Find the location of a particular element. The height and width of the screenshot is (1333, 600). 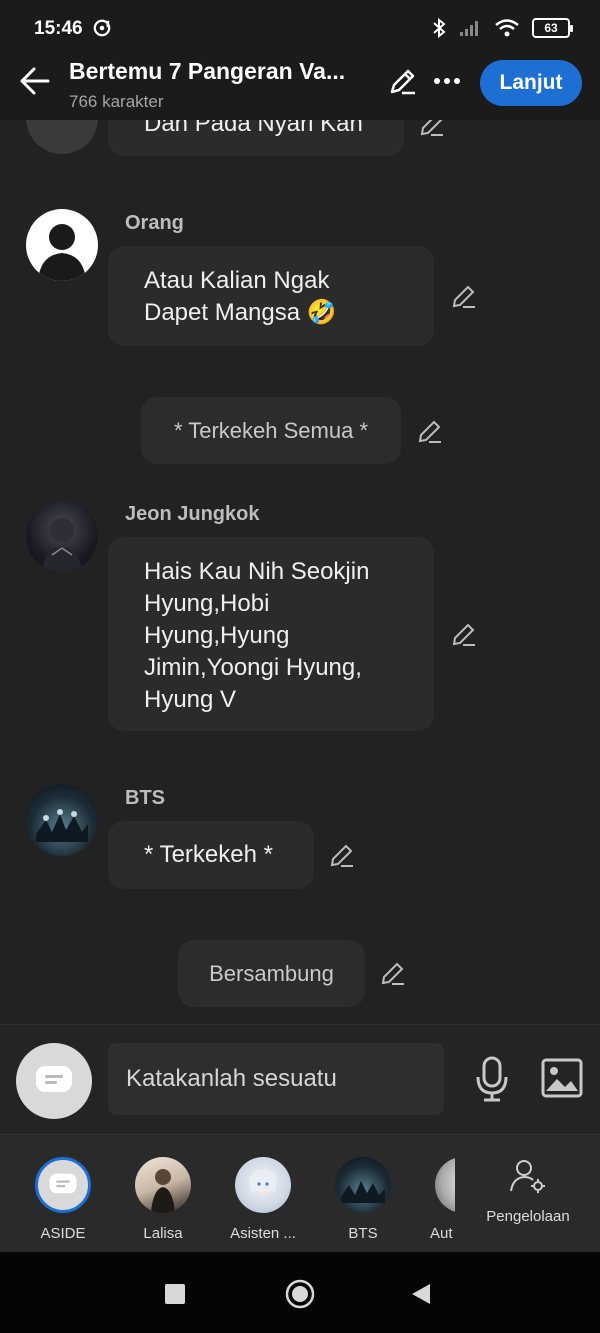

signal-icon is located at coordinates (469, 28).